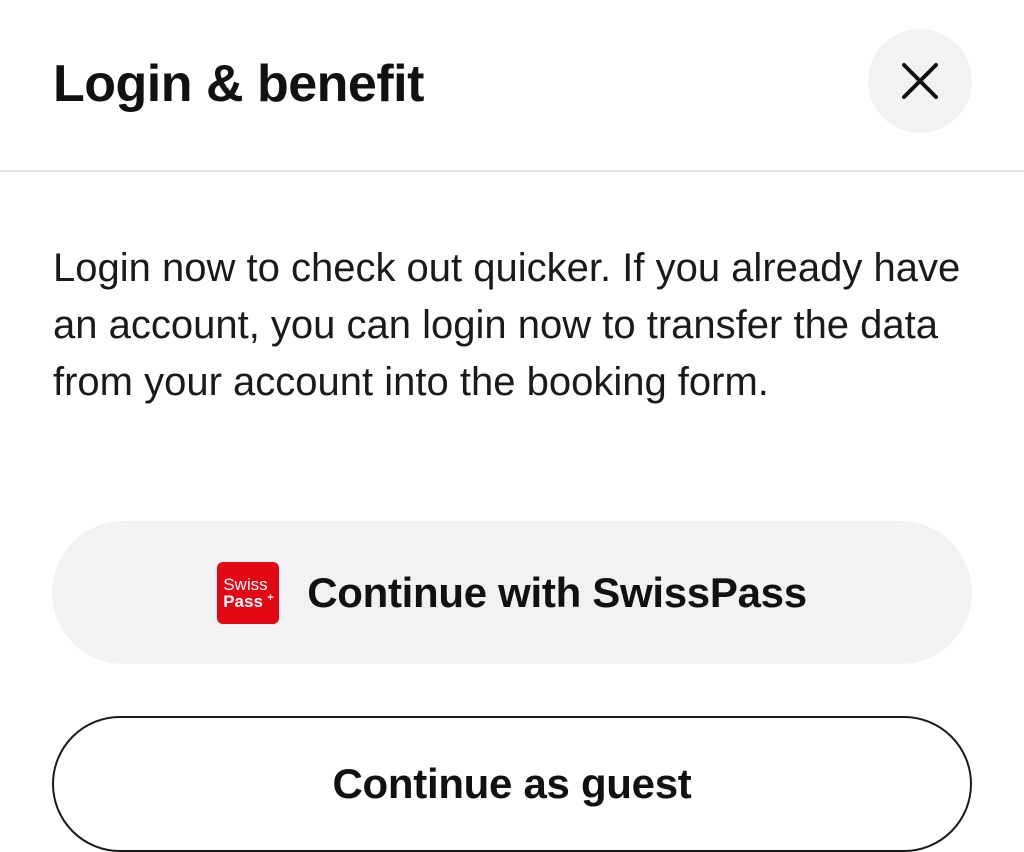  I want to click on close-button, so click(920, 81).